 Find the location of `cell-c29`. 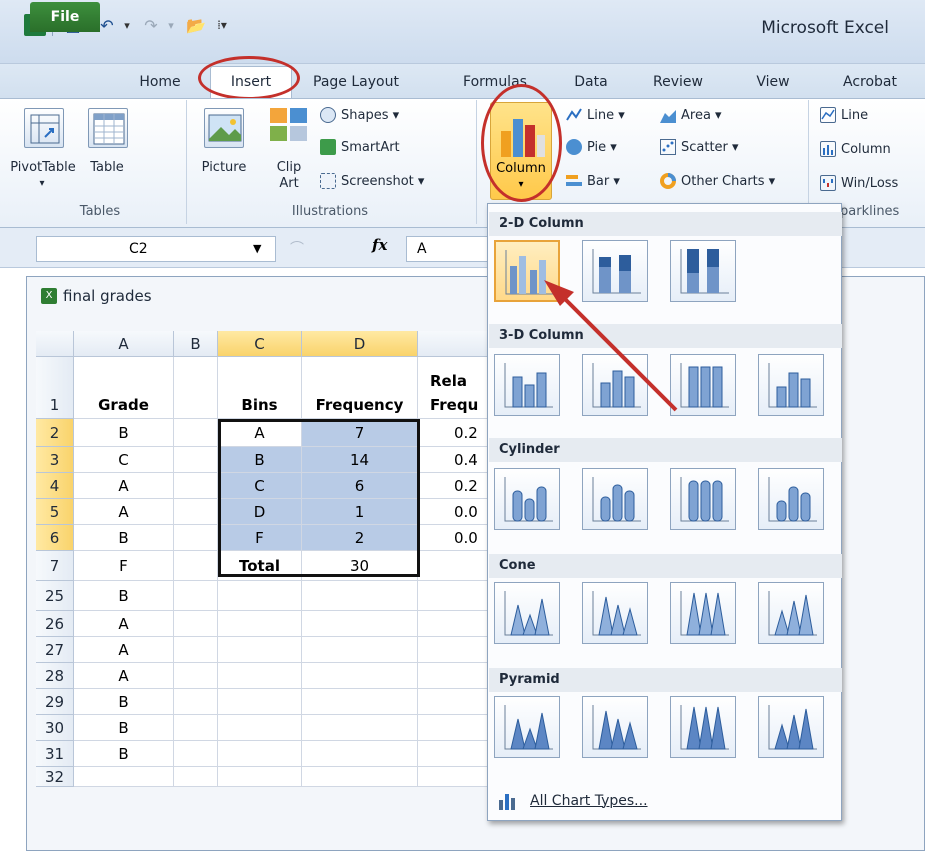

cell-c29 is located at coordinates (260, 702).